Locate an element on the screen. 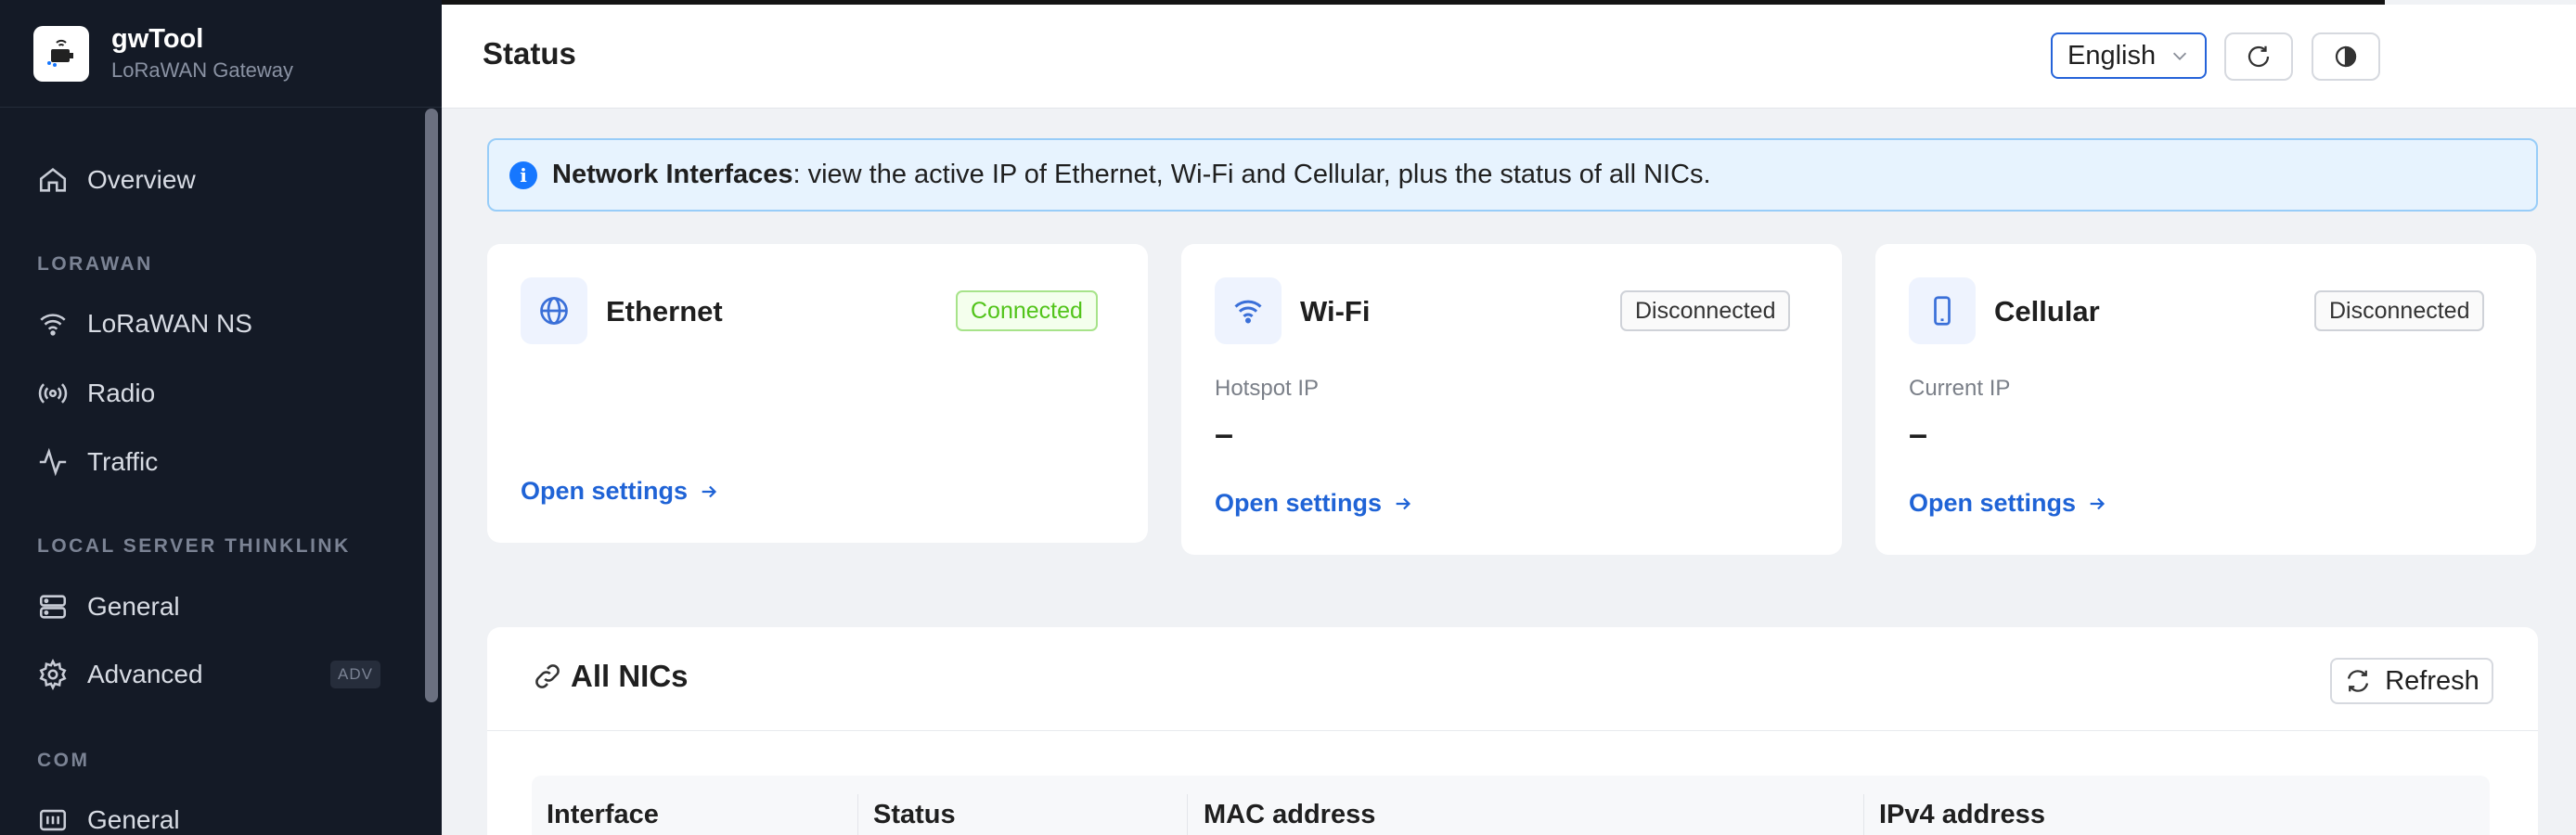 The width and height of the screenshot is (2576, 835). reload-icon is located at coordinates (2259, 57).